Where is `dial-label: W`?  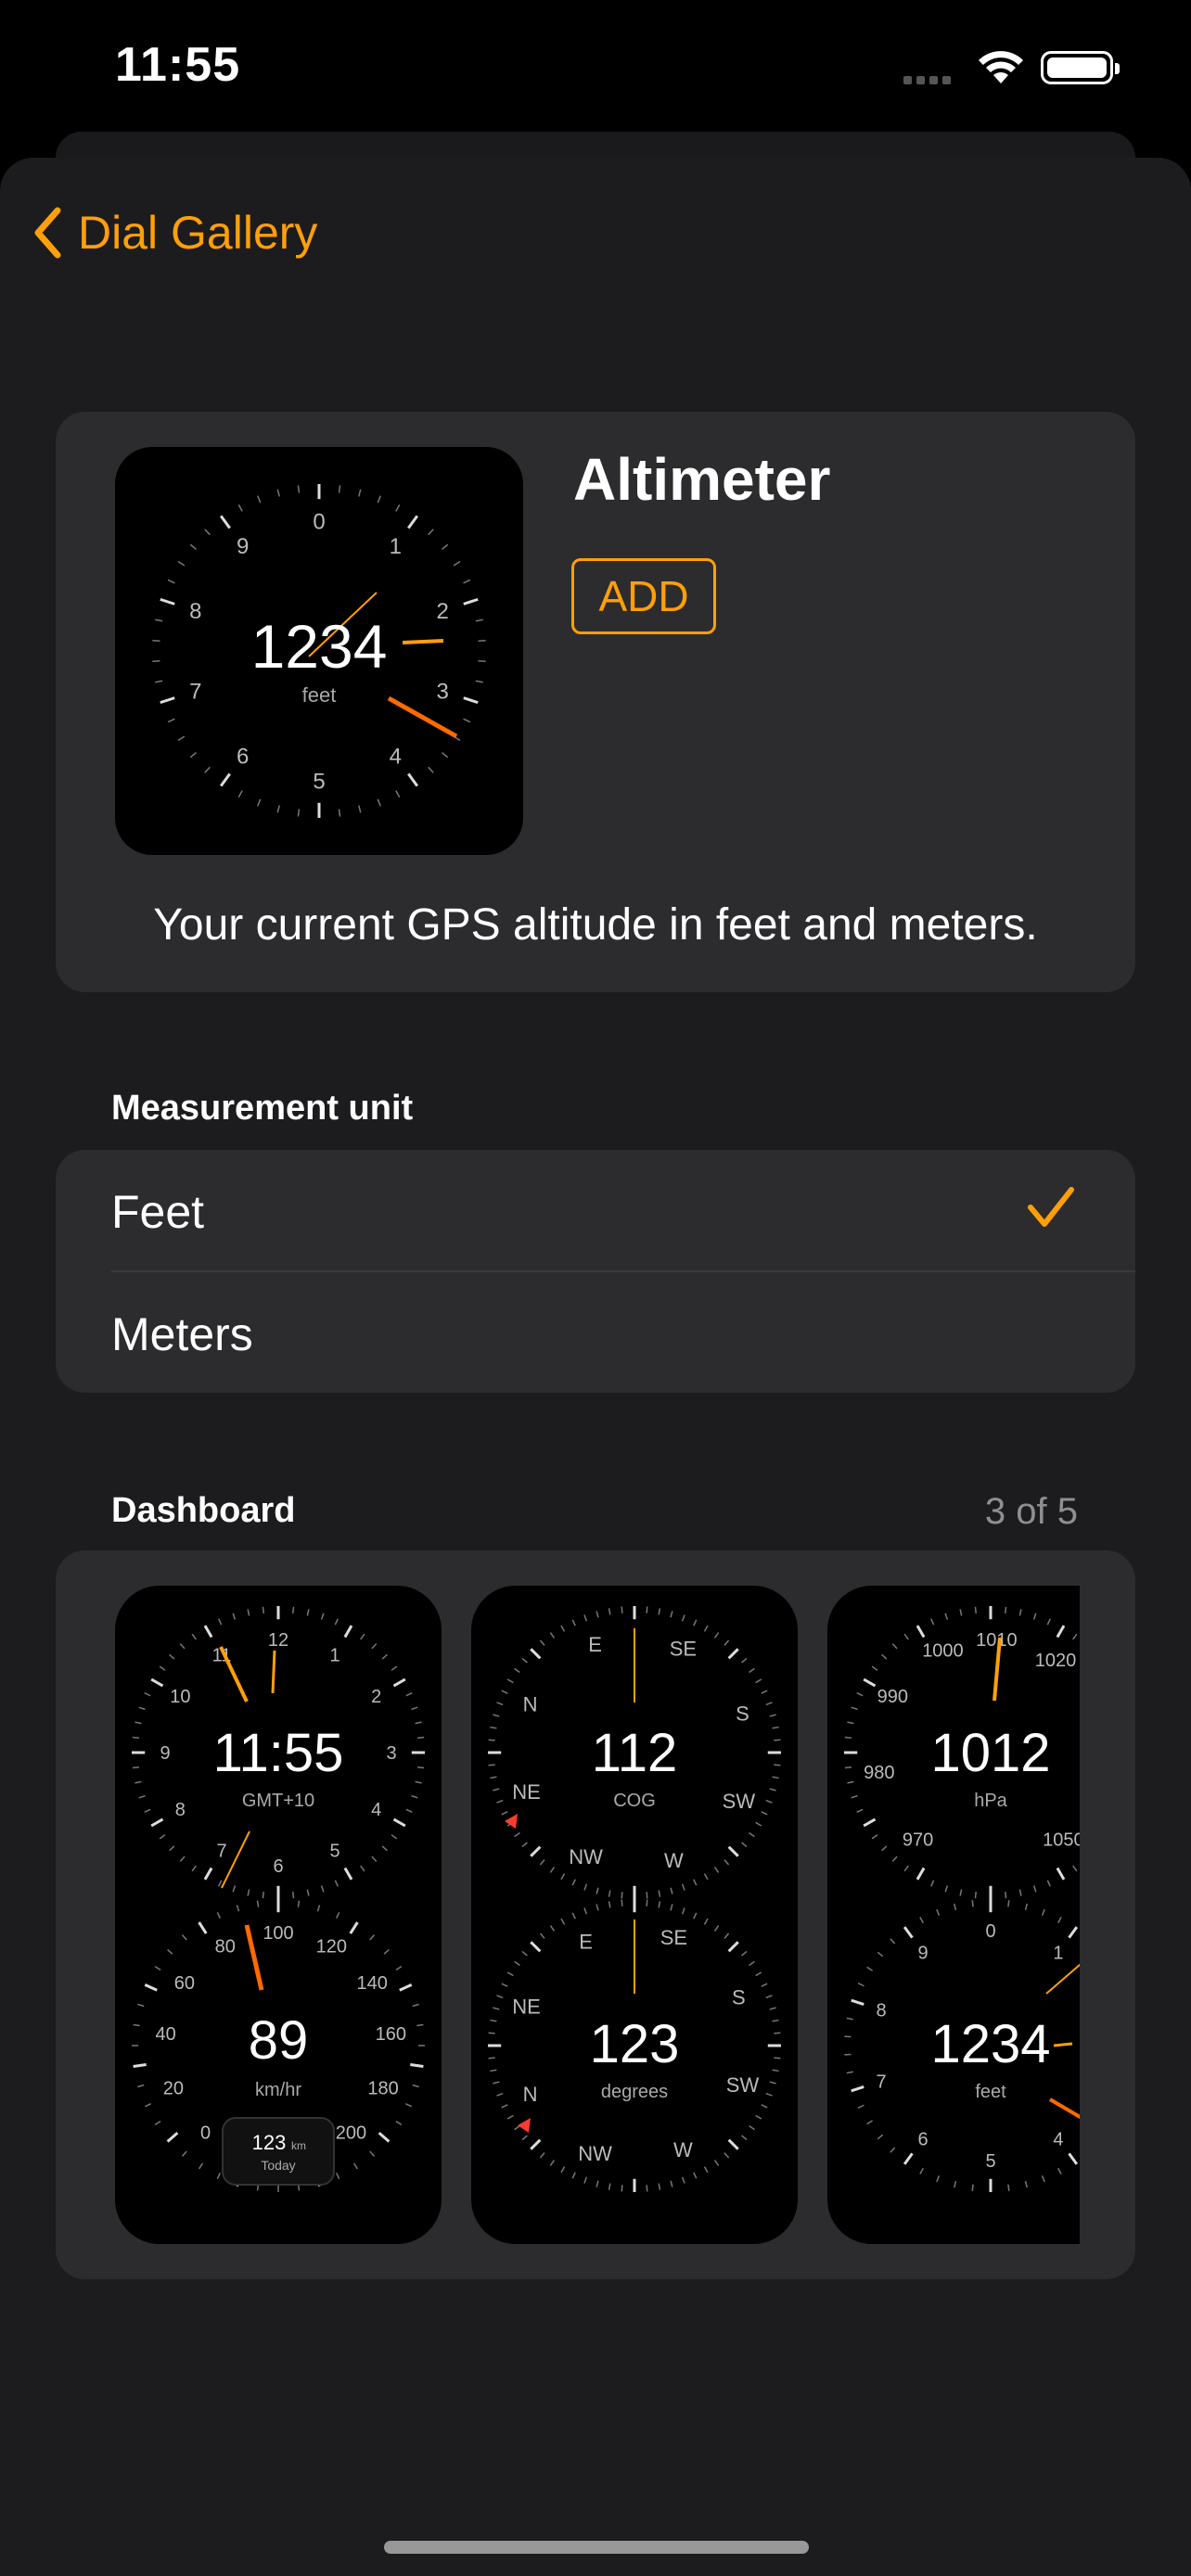
dial-label: W is located at coordinates (683, 2150).